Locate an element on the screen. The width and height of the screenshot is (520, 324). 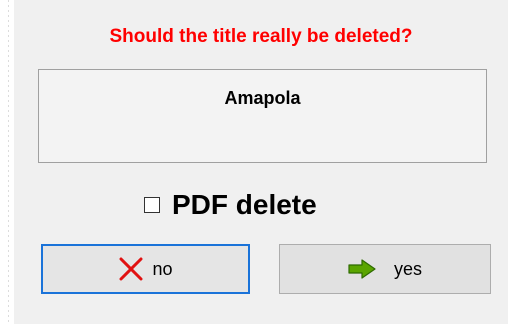
pdf-delete-option: PDF delete is located at coordinates (230, 205).